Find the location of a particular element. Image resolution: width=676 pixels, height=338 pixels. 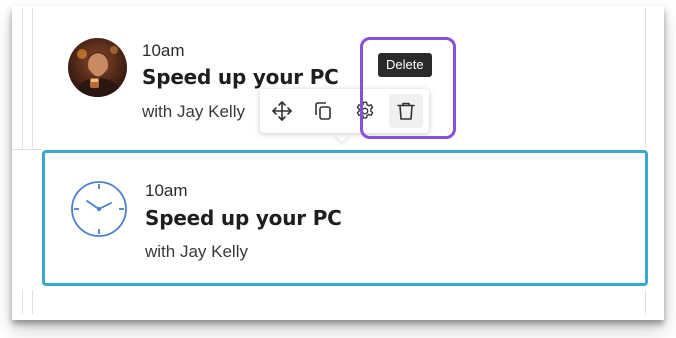

delete-button is located at coordinates (406, 111).